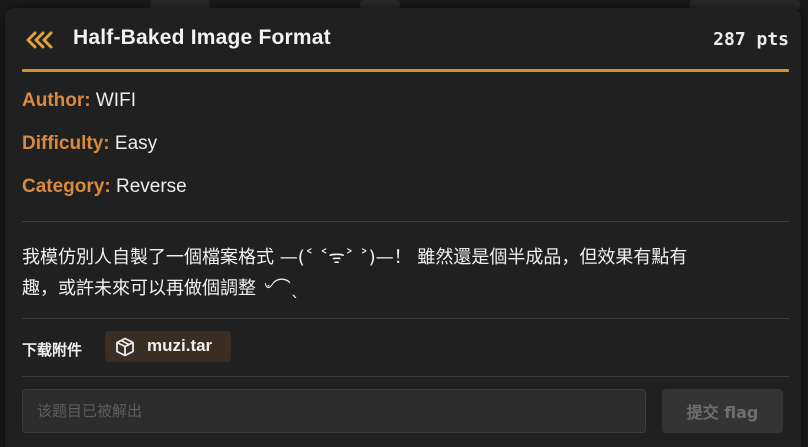 Image resolution: width=808 pixels, height=447 pixels. Describe the element at coordinates (180, 345) in the screenshot. I see `attachment-filename: muzi.tar` at that location.